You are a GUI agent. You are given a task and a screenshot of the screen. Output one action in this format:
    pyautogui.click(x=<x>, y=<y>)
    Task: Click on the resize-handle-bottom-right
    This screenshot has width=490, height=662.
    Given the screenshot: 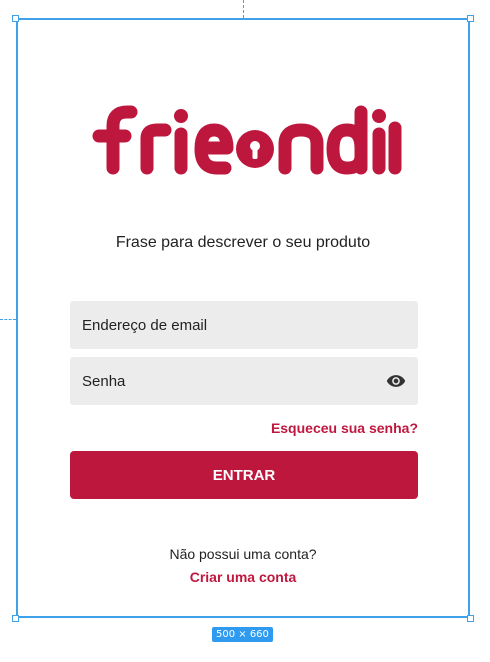 What is the action you would take?
    pyautogui.click(x=470, y=618)
    